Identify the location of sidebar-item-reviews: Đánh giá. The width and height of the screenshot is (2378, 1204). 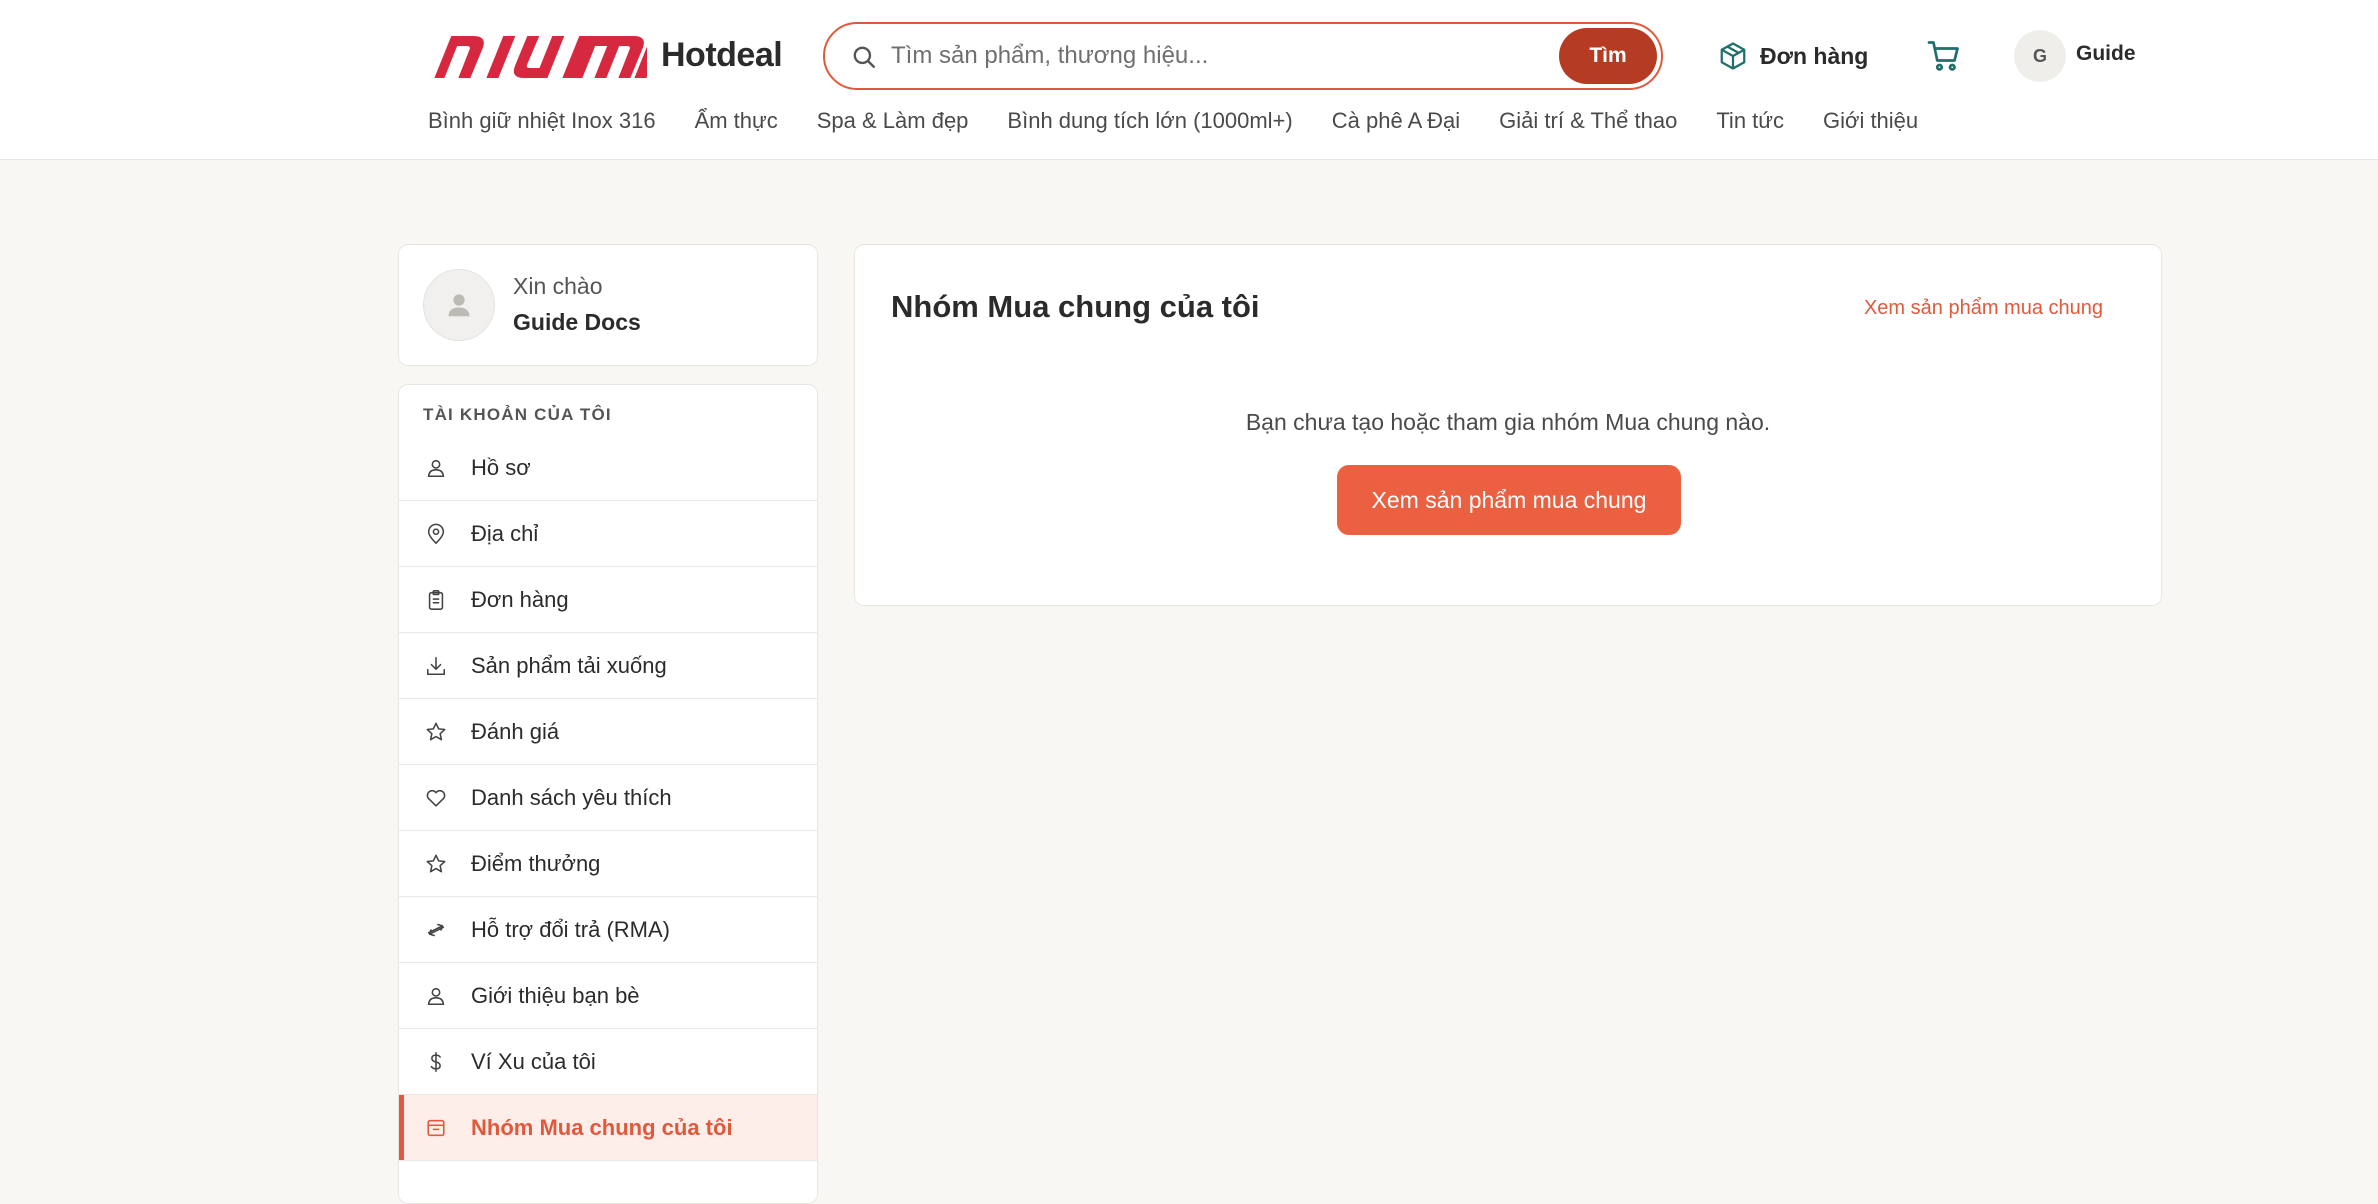
(608, 732).